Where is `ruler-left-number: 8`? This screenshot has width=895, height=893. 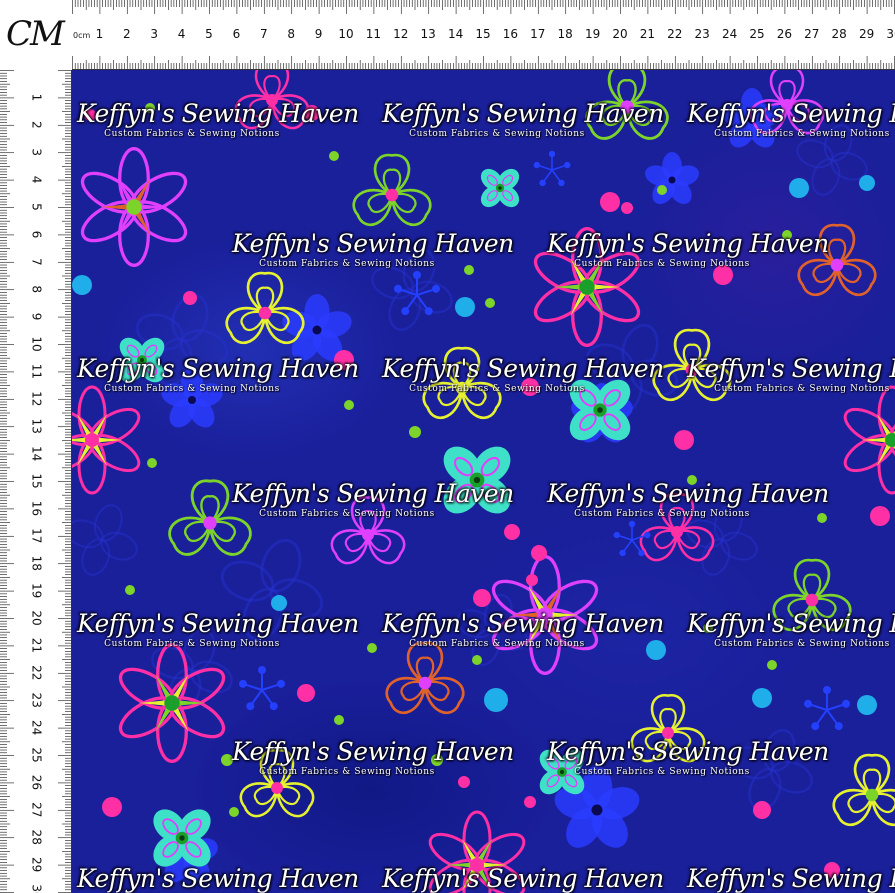 ruler-left-number: 8 is located at coordinates (37, 289).